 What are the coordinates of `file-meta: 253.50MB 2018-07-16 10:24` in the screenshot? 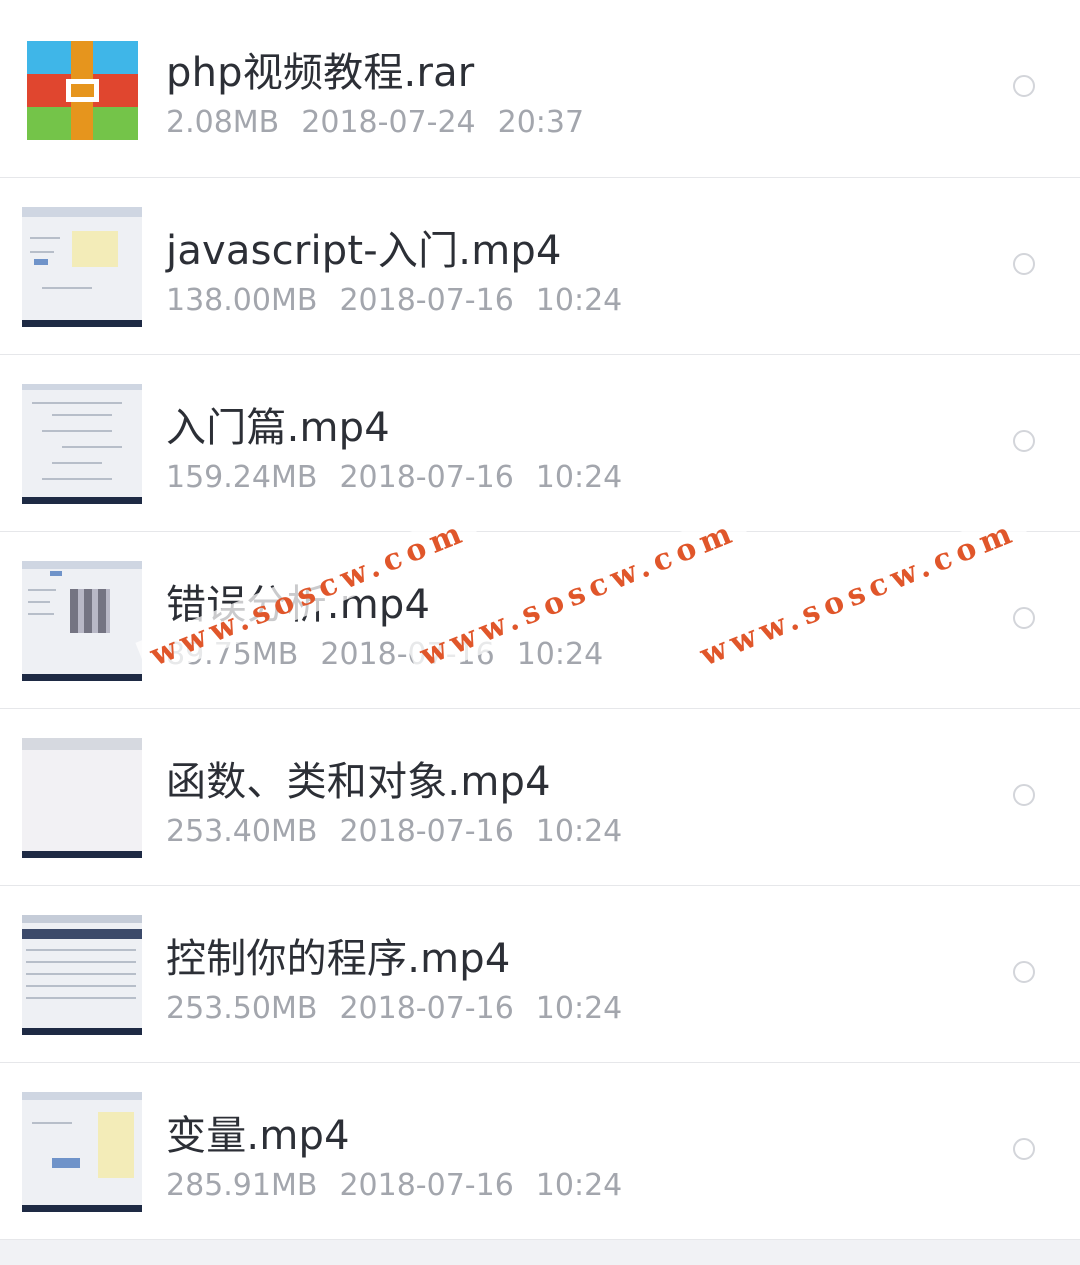 It's located at (394, 1008).